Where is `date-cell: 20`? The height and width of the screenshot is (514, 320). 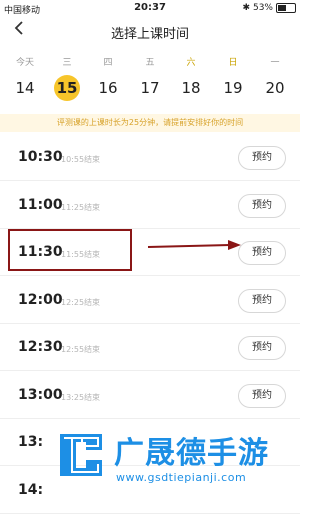 date-cell: 20 is located at coordinates (275, 88).